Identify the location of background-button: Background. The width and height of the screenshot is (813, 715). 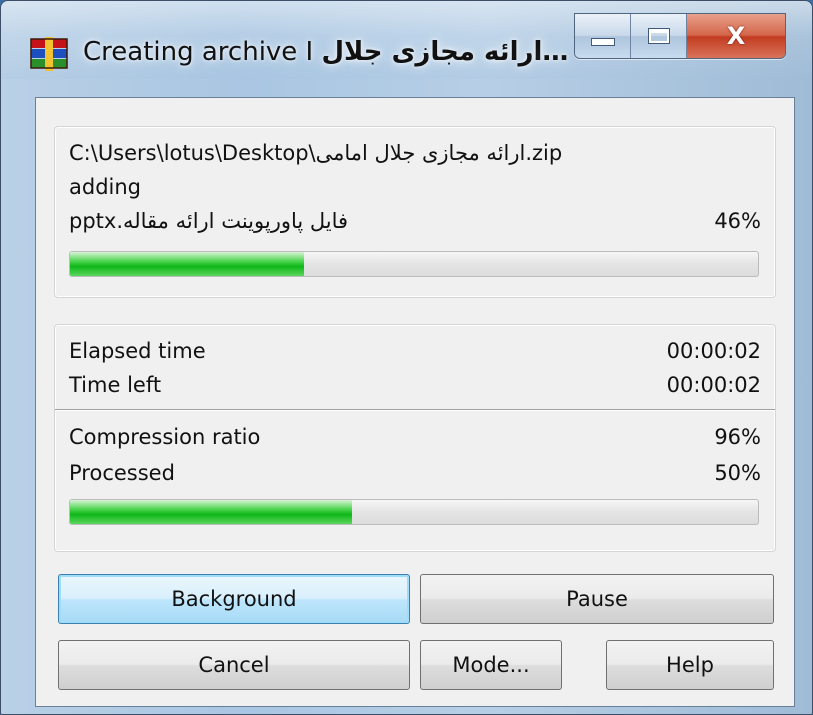
(234, 599).